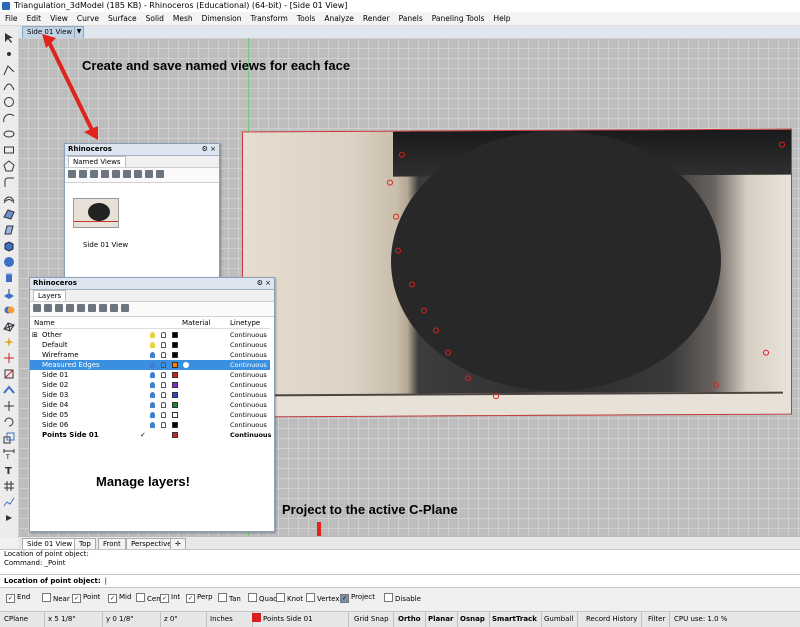 The height and width of the screenshot is (627, 800). I want to click on move-parent-icon, so click(92, 308).